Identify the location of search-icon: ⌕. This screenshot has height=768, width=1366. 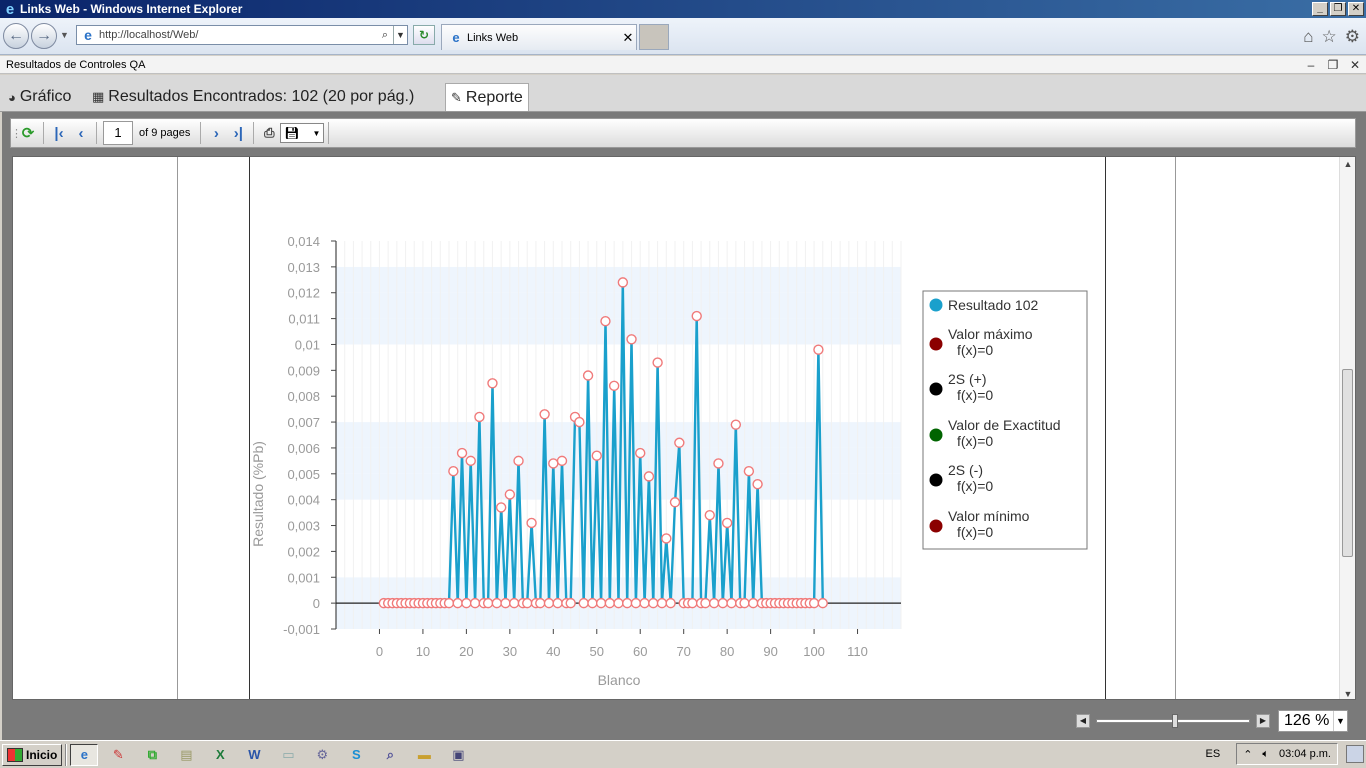
(385, 35).